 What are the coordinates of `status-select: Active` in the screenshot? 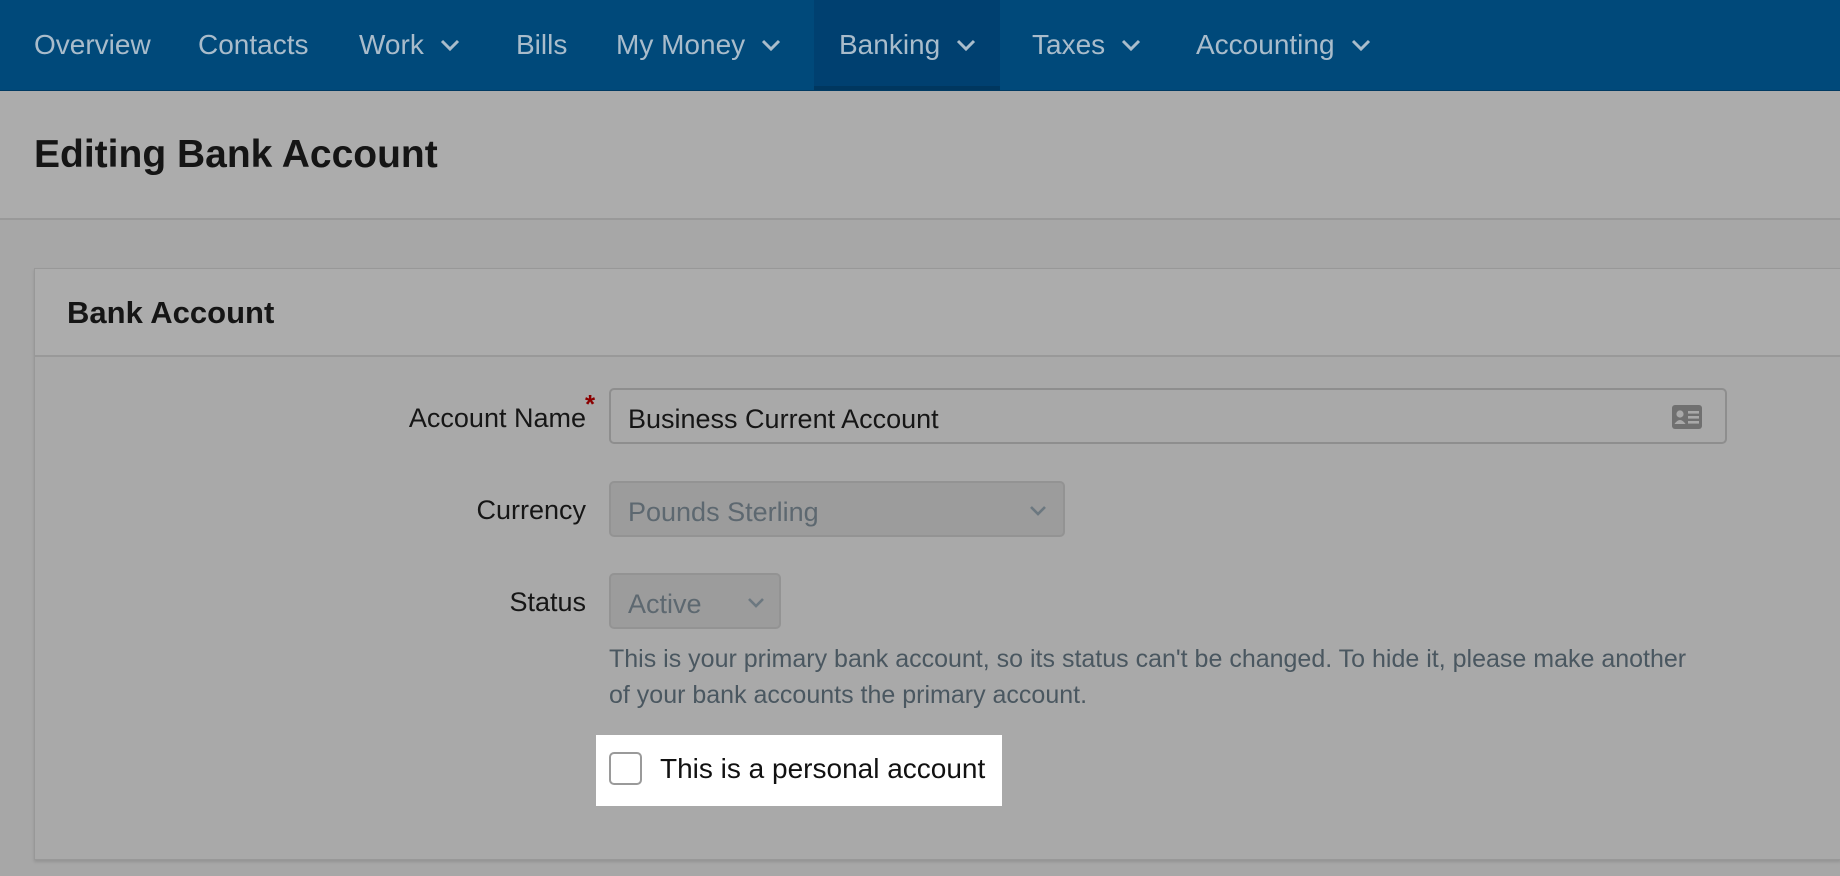 It's located at (695, 601).